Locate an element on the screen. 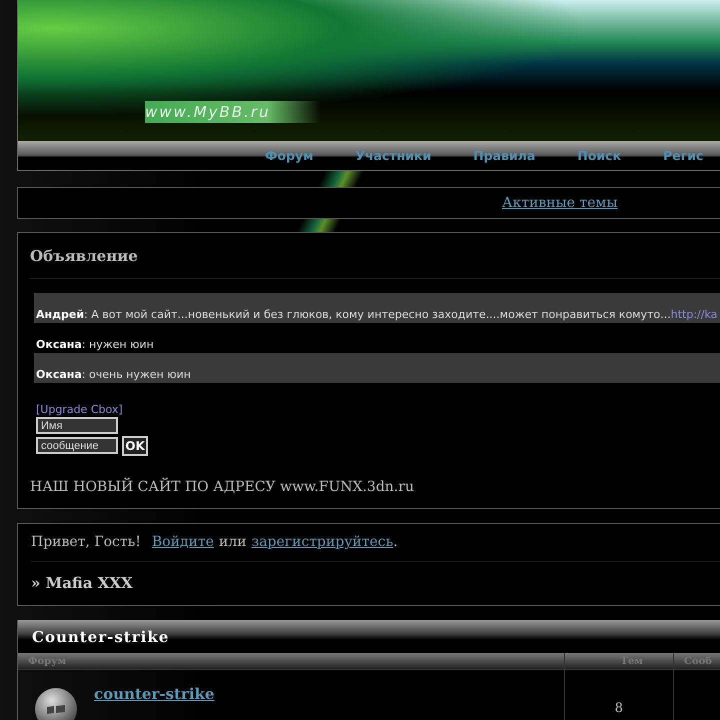 This screenshot has height=720, width=720. greeting-text: Привет, Гость! is located at coordinates (86, 542).